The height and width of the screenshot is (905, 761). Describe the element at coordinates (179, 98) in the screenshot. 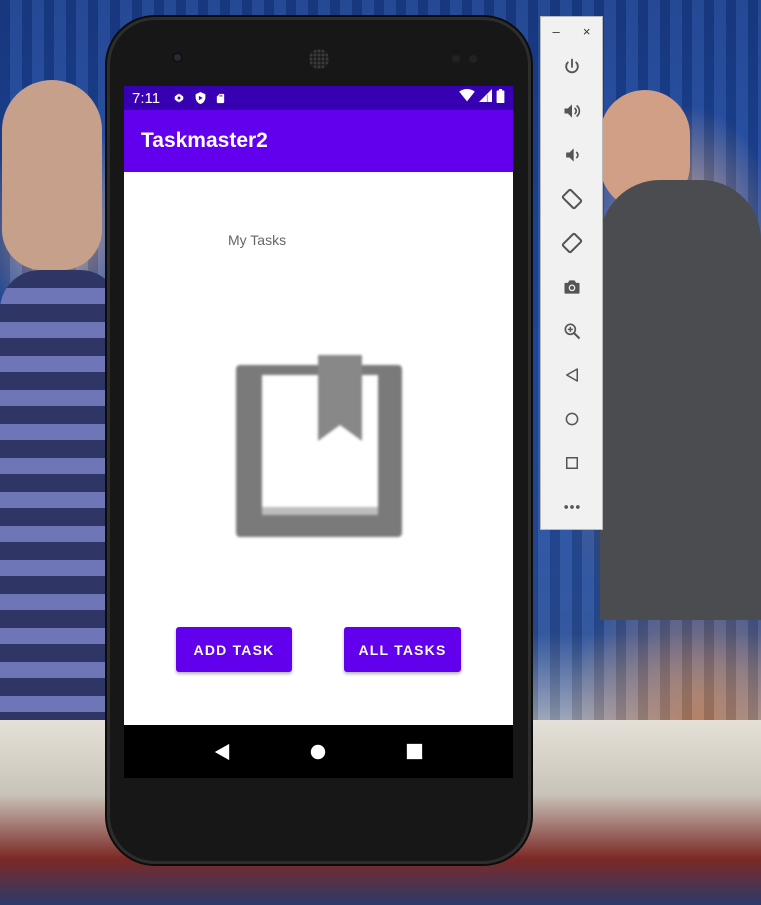

I see `settings-icon` at that location.